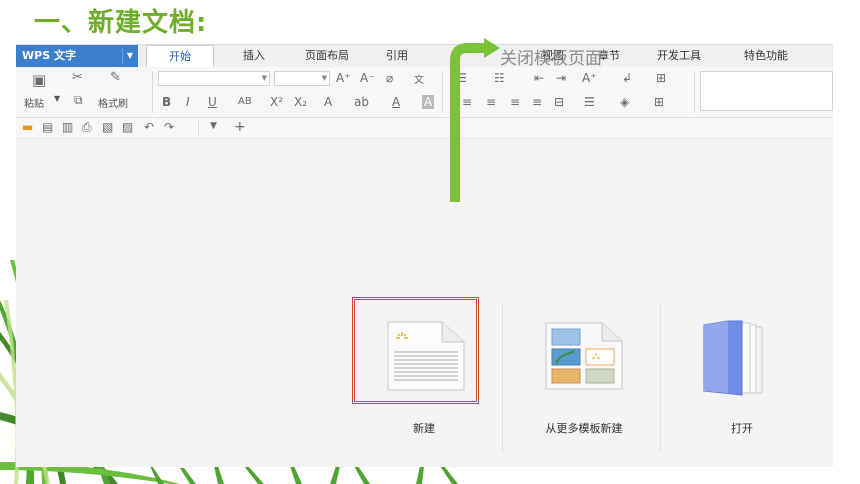 This screenshot has width=860, height=484. Describe the element at coordinates (475, 120) in the screenshot. I see `annotation-arrow-icon` at that location.